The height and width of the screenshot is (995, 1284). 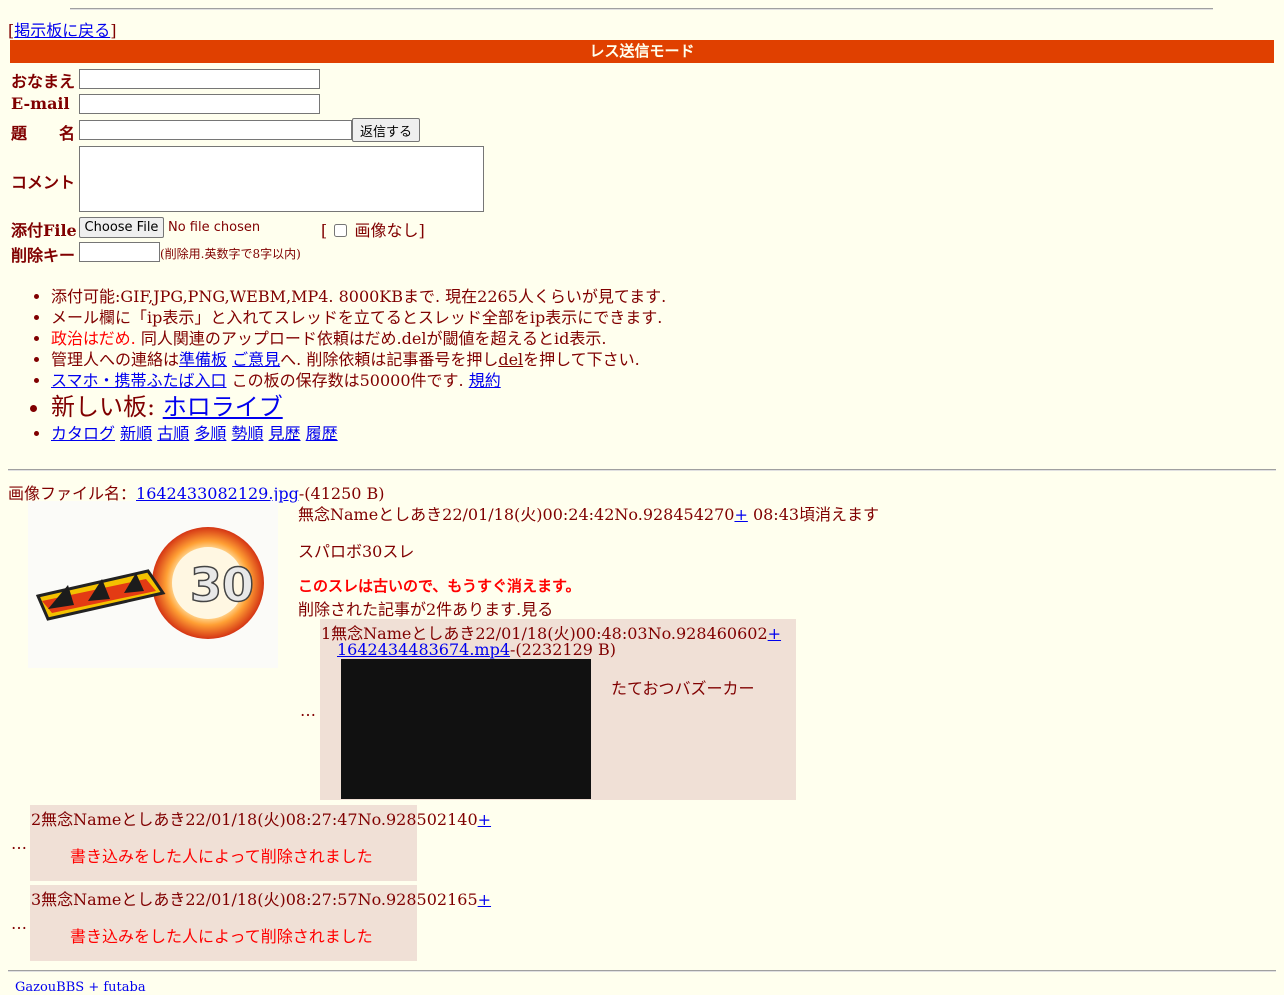 What do you see at coordinates (43, 133) in the screenshot?
I see `subject-label: 題 名` at bounding box center [43, 133].